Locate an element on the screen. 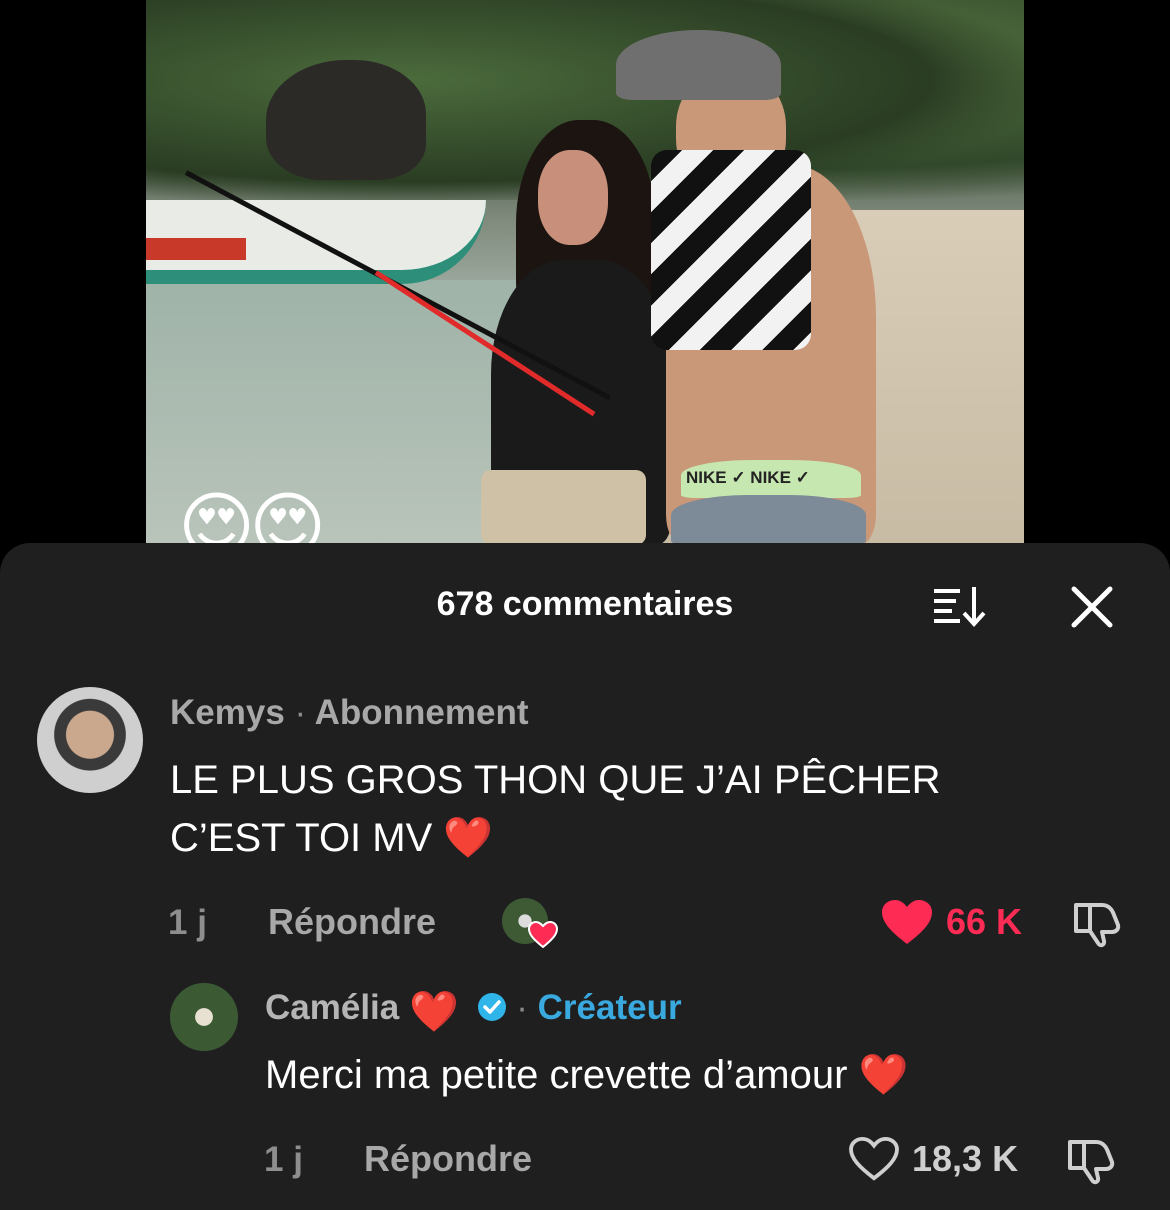 Image resolution: width=1170 pixels, height=1210 pixels. heart-icon is located at coordinates (907, 922).